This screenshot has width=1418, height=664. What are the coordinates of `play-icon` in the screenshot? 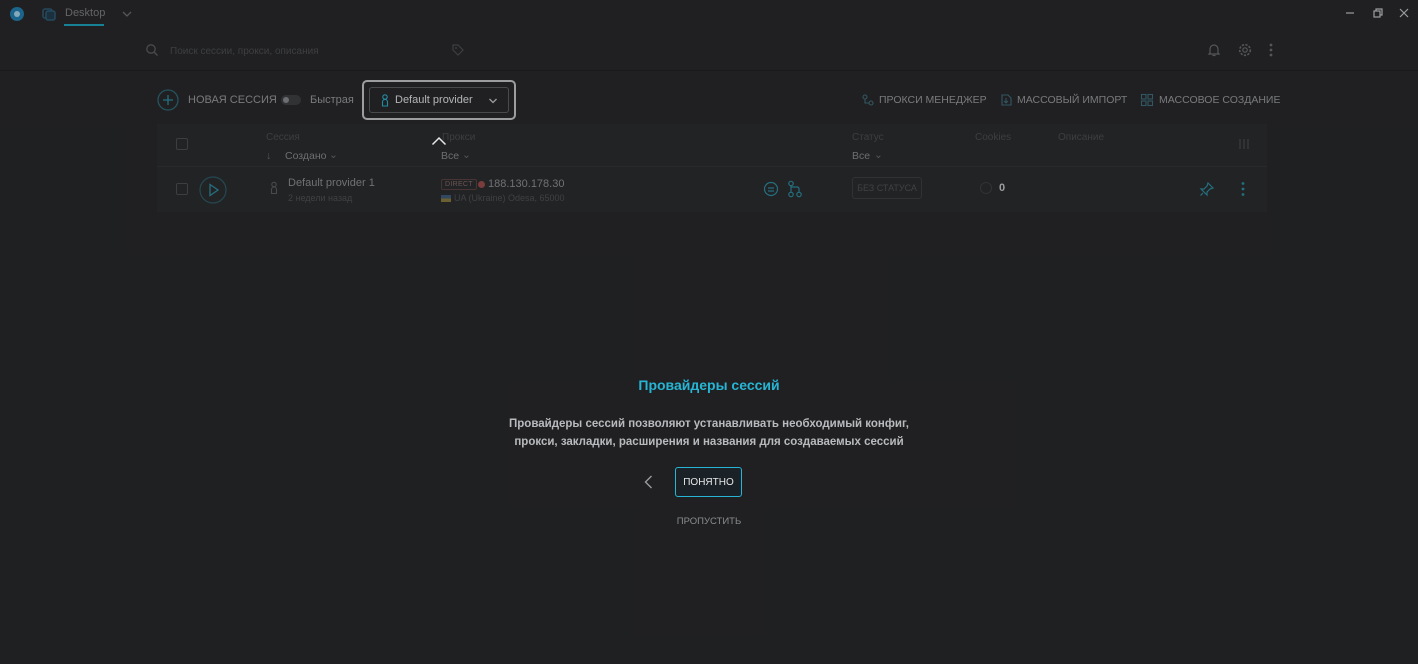 It's located at (213, 190).